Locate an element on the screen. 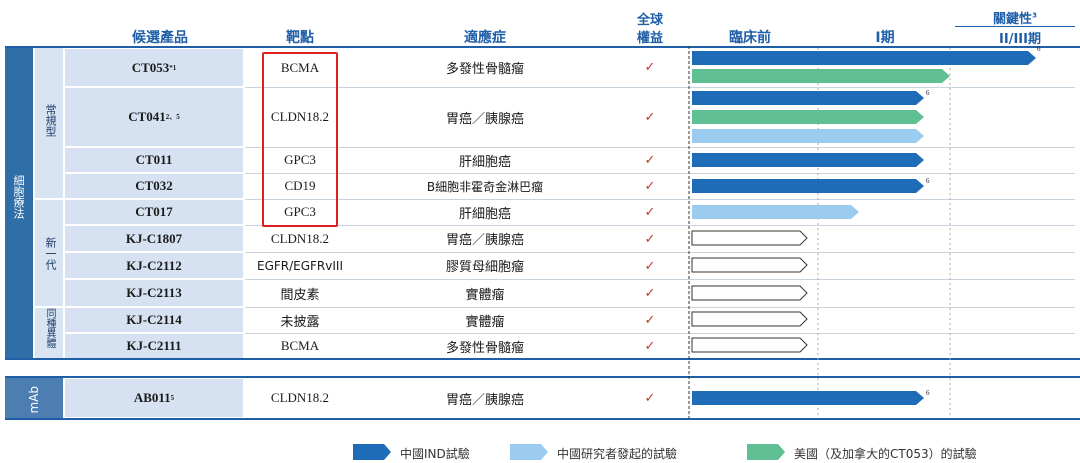  bar-kj-c1807-outline is located at coordinates (749, 238).